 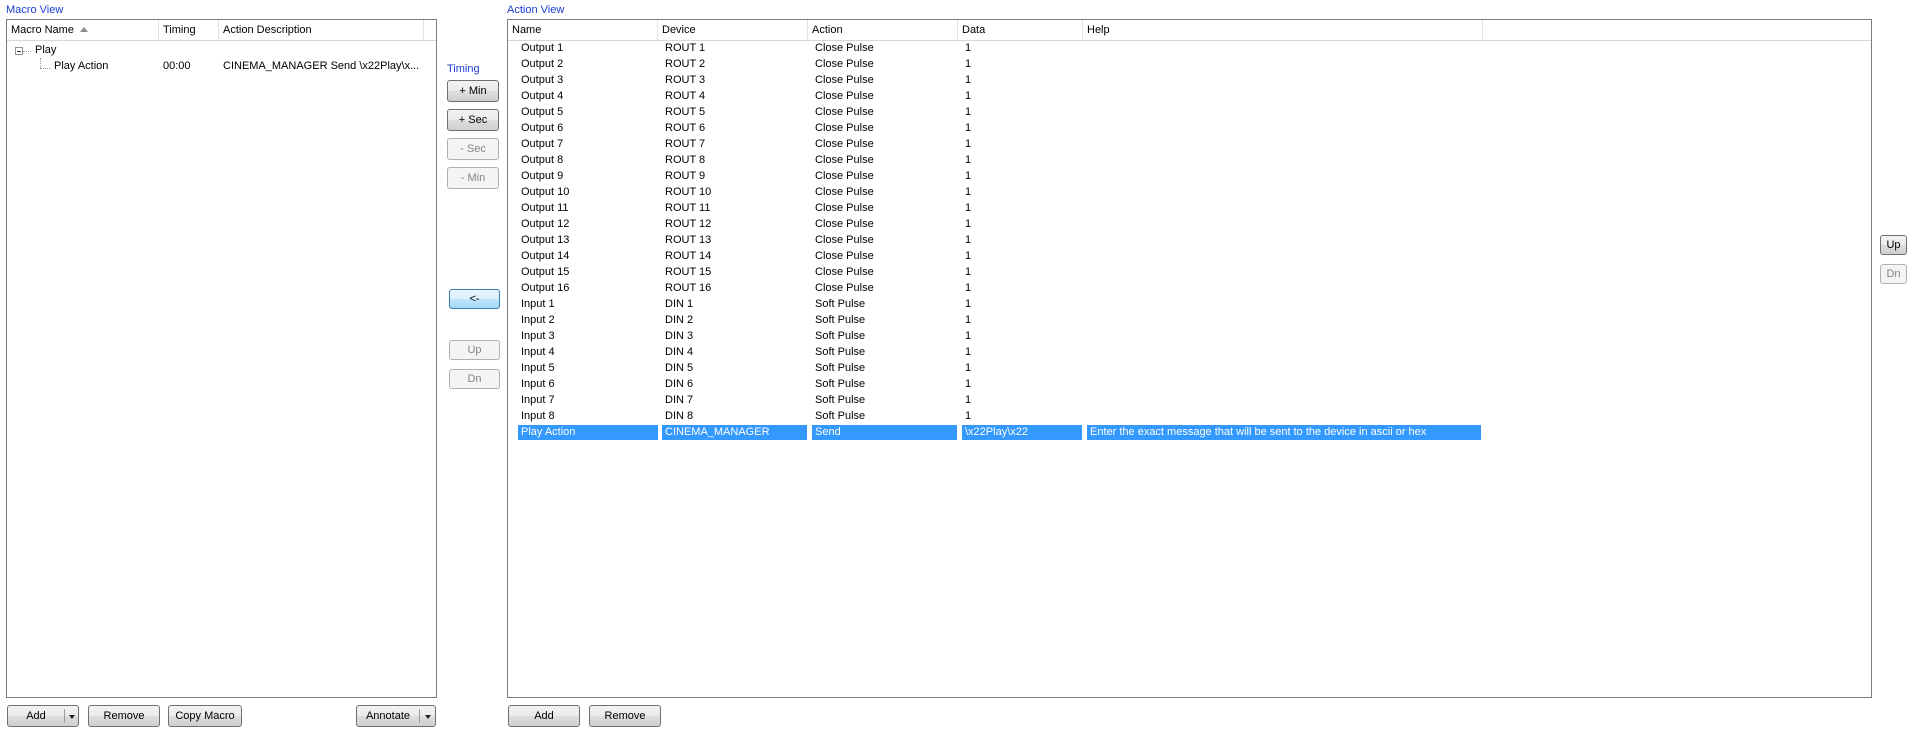 I want to click on table-row: Input 3 DIN 3 Soft Pulse 1, so click(x=1189, y=337).